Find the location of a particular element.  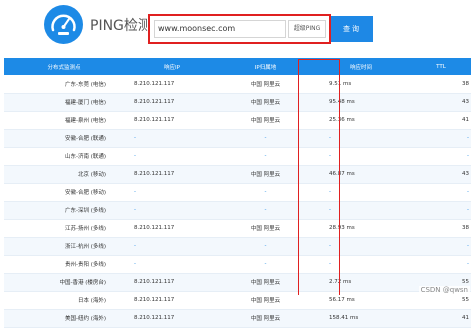

column-header: 响应IP is located at coordinates (172, 67).